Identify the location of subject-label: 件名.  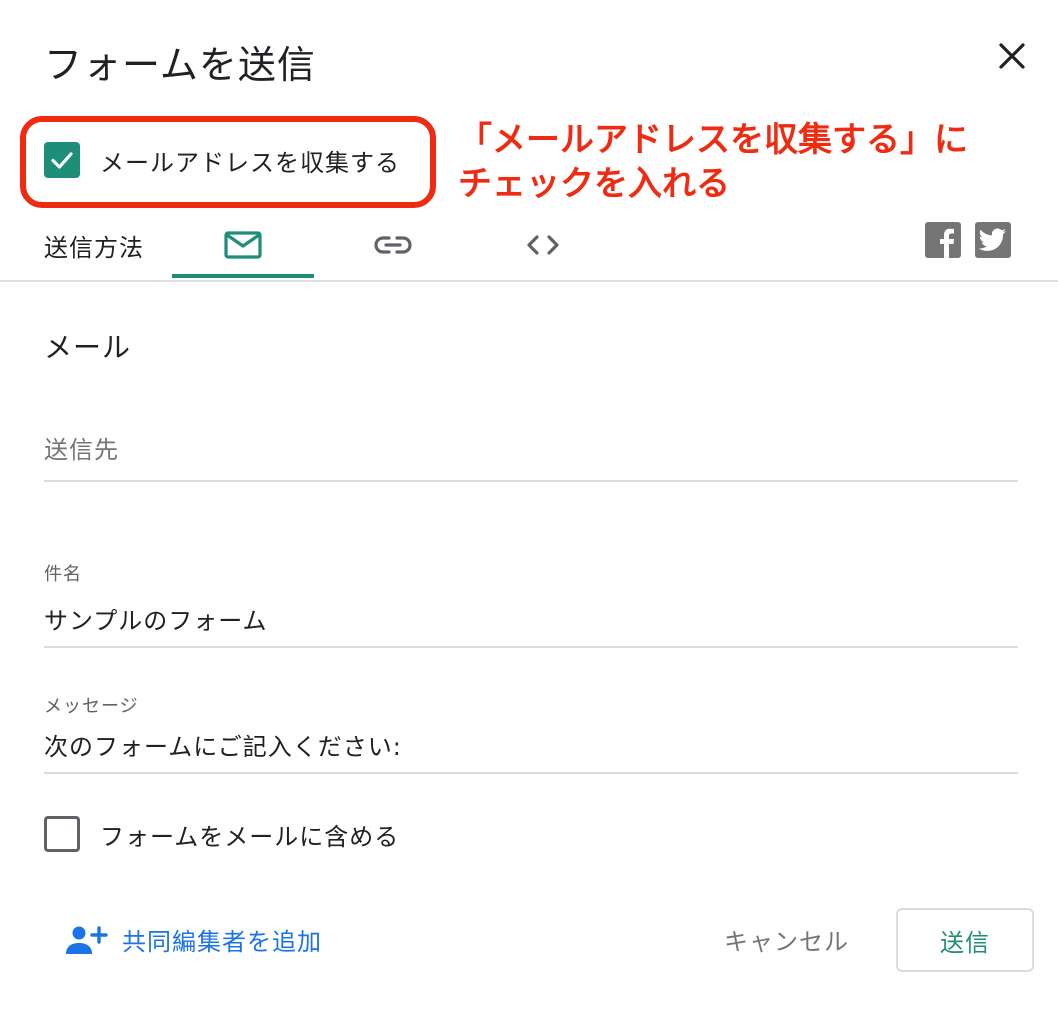
(63, 574).